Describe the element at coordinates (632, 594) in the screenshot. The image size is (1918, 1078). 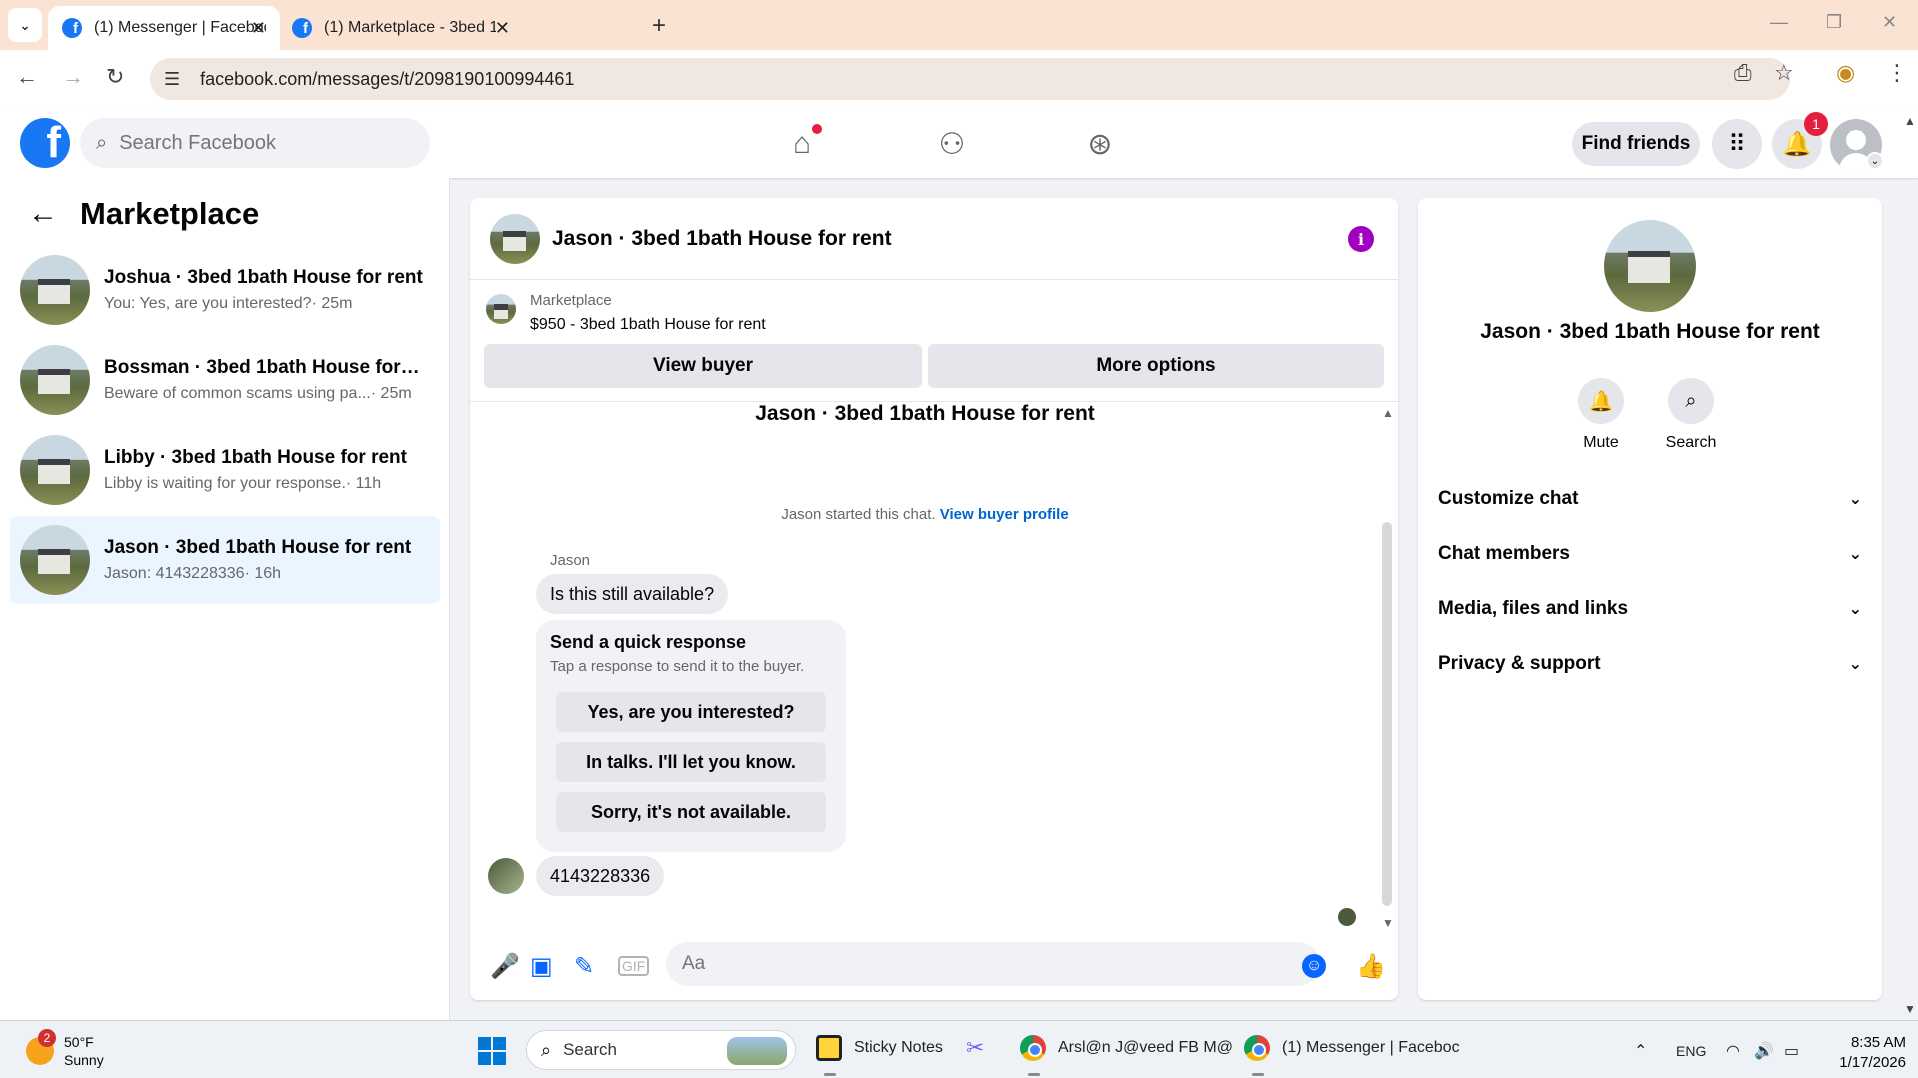
I see `message-bubble: Is this still available?` at that location.